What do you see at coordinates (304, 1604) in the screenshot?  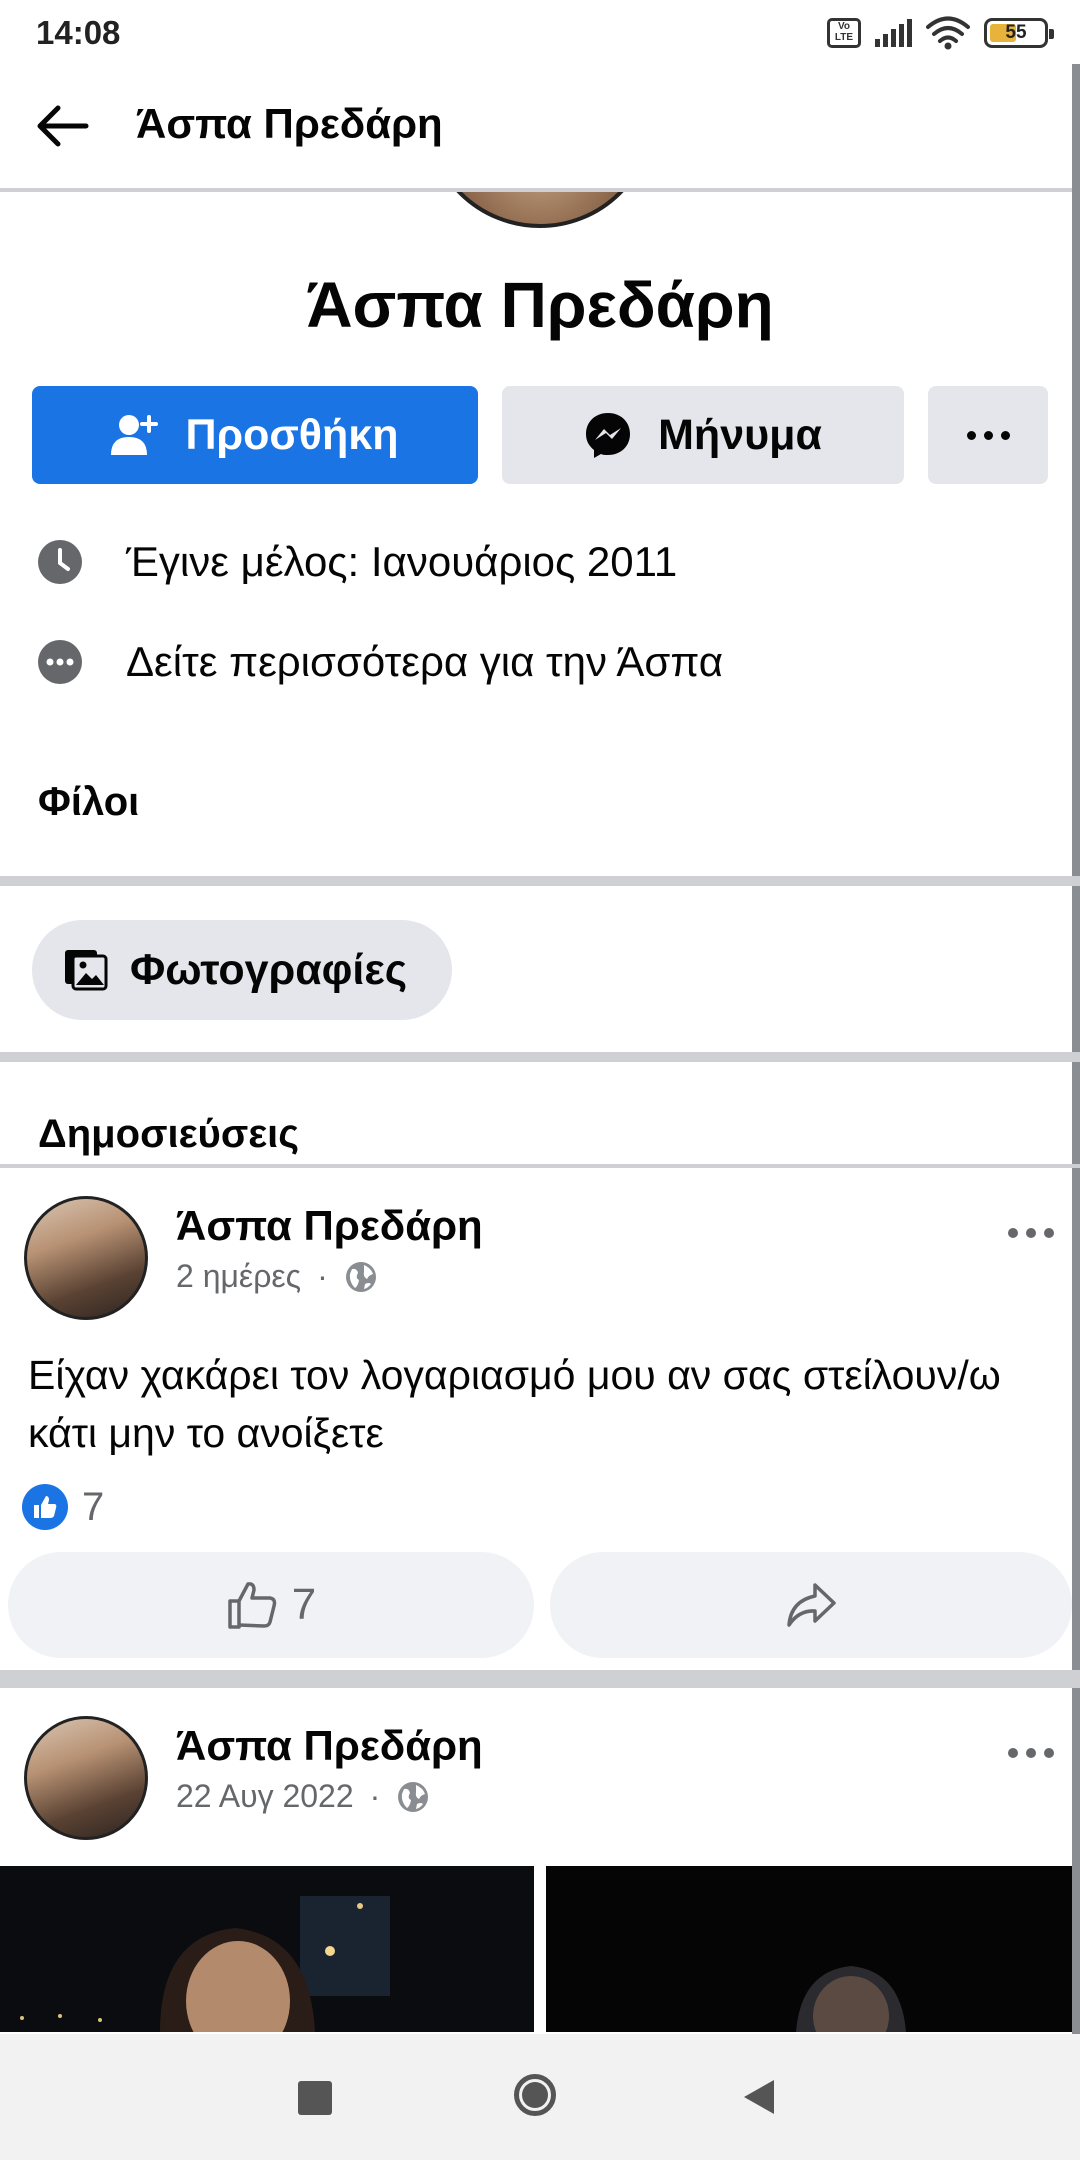 I see `like-count: 7` at bounding box center [304, 1604].